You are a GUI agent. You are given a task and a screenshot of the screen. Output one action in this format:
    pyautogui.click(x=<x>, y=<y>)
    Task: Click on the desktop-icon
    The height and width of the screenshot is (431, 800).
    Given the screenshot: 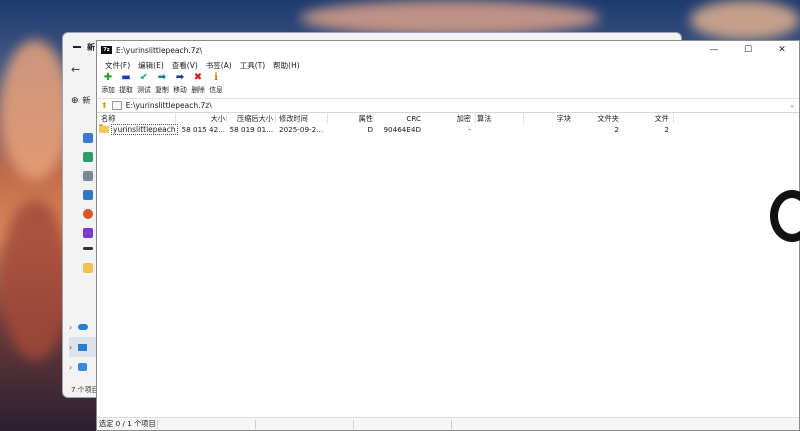 What is the action you would take?
    pyautogui.click(x=88, y=138)
    